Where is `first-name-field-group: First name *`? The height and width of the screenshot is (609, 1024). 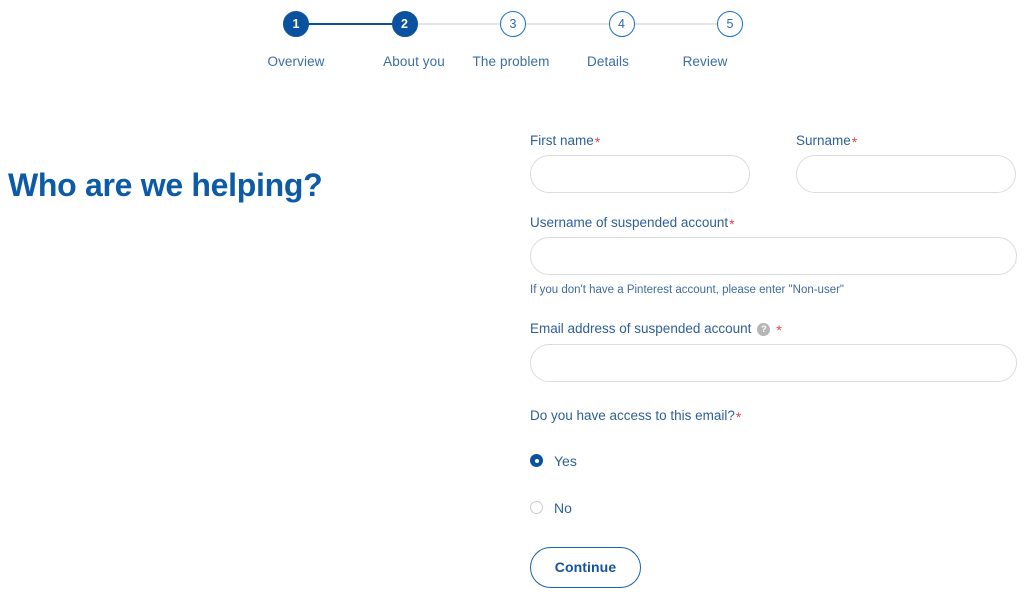 first-name-field-group: First name * is located at coordinates (640, 163).